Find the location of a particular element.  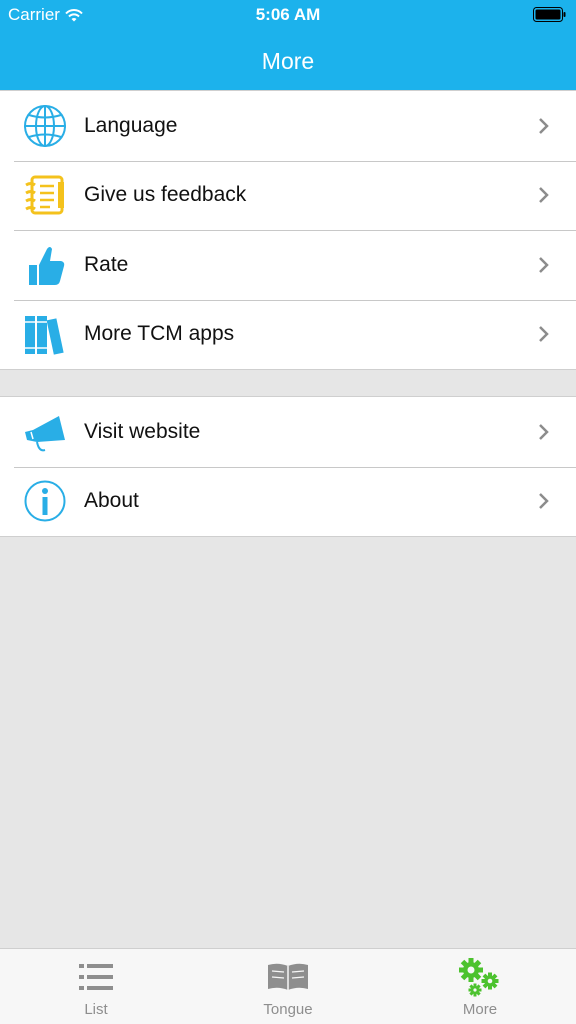

menu-item-about: About is located at coordinates (288, 501).